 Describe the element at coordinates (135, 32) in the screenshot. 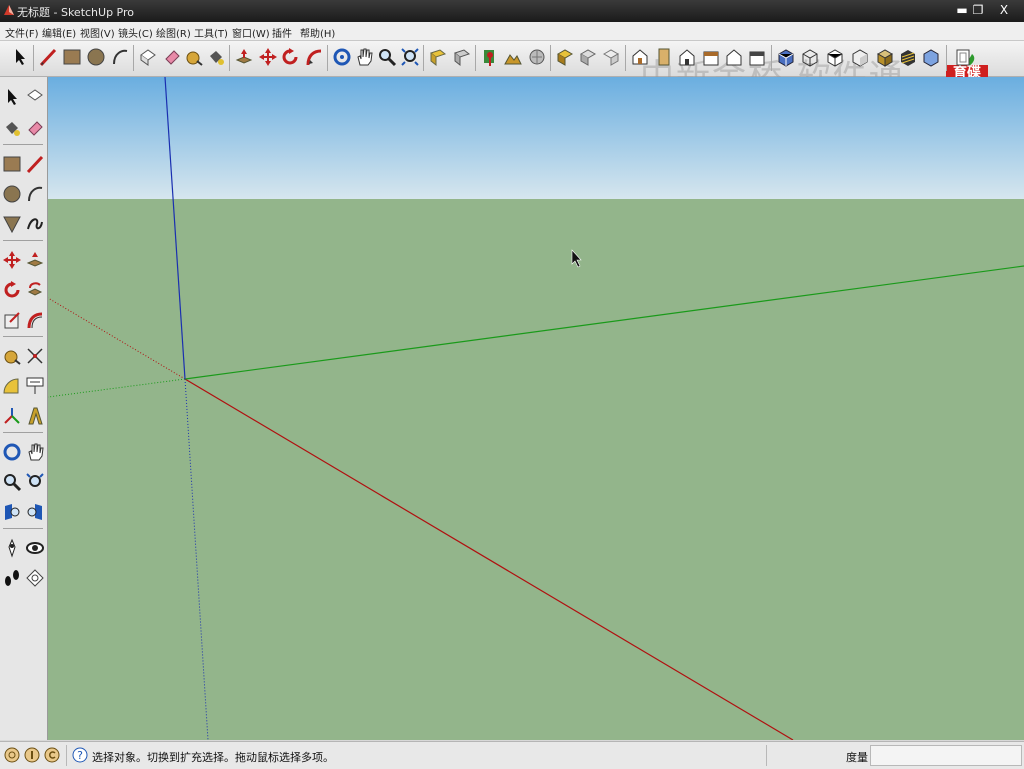

I see `menu-camera: 镜头(C)` at that location.